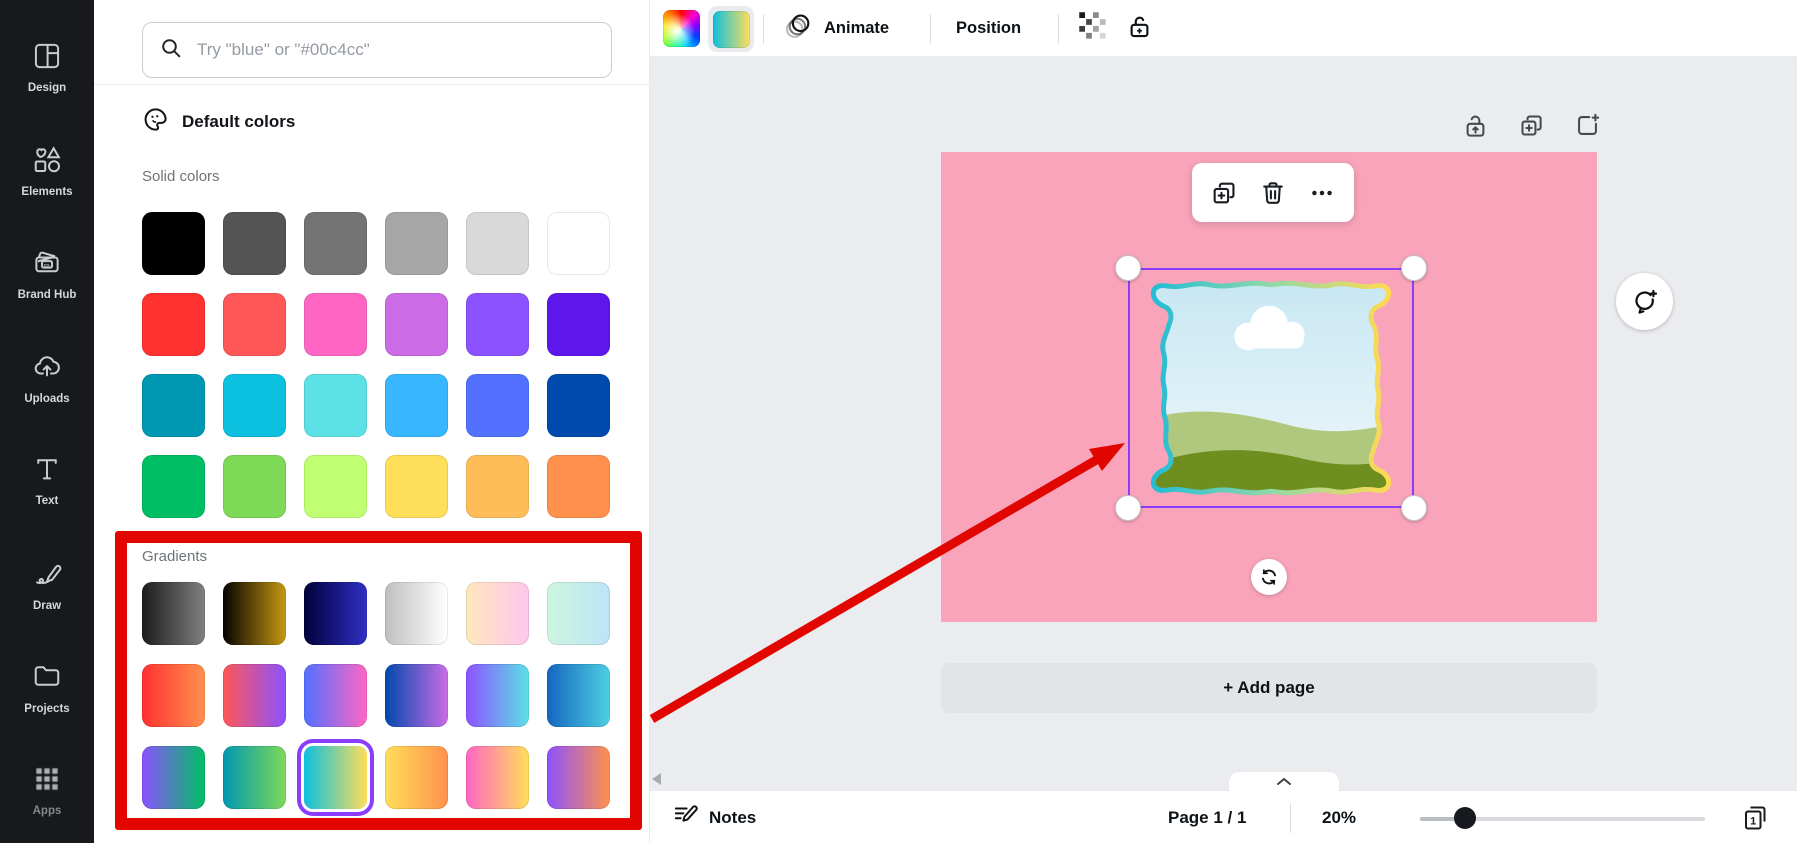 This screenshot has width=1797, height=843. I want to click on solid-color-swatch-0097b2, so click(173, 405).